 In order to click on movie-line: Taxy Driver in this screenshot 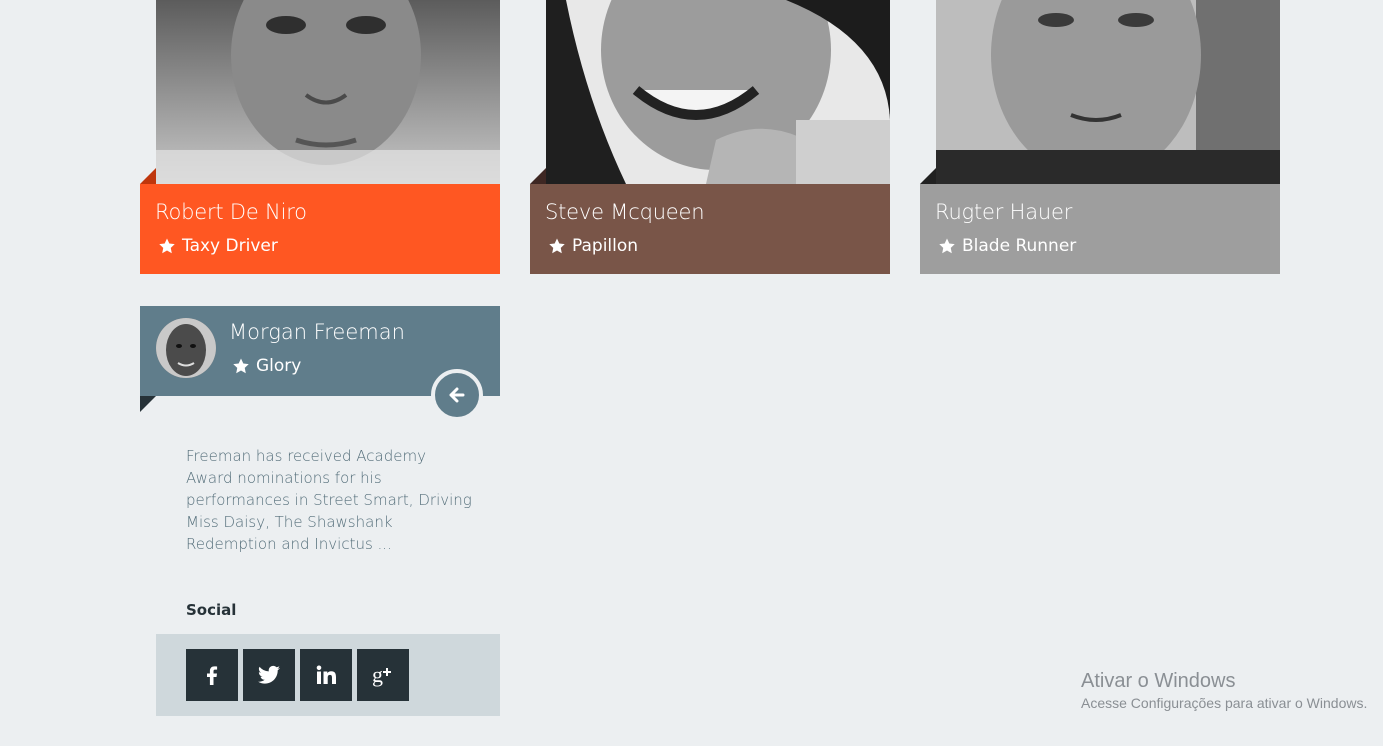, I will do `click(218, 246)`.